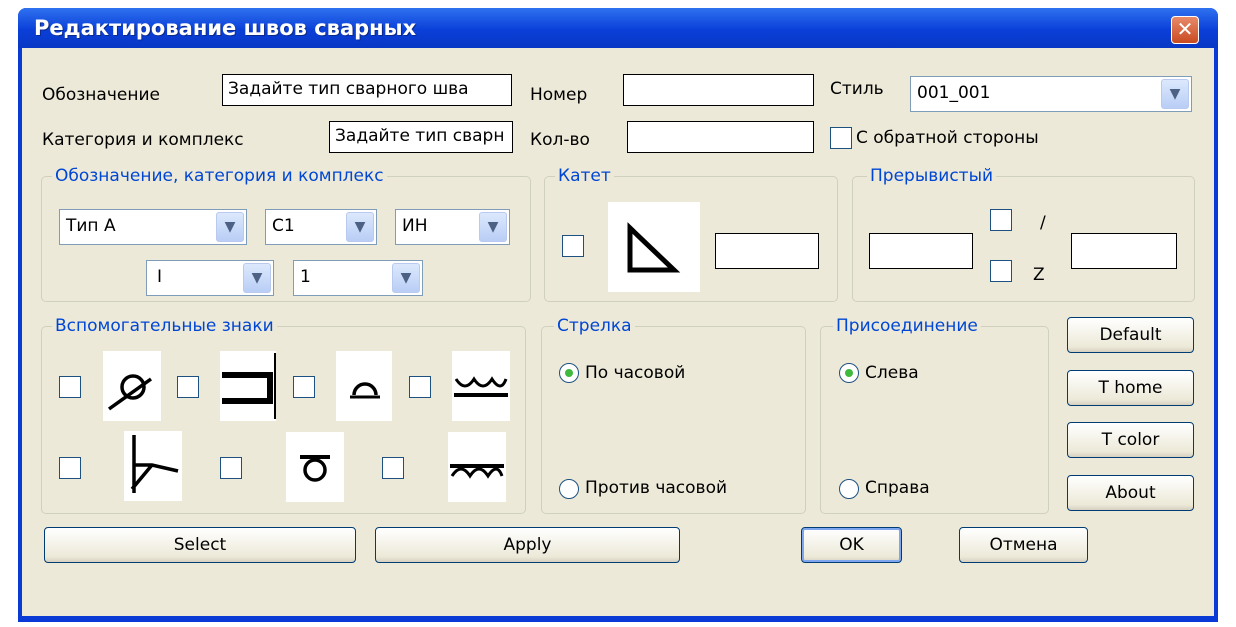  What do you see at coordinates (367, 90) in the screenshot?
I see `designation-field: Задайте тип сварного шва` at bounding box center [367, 90].